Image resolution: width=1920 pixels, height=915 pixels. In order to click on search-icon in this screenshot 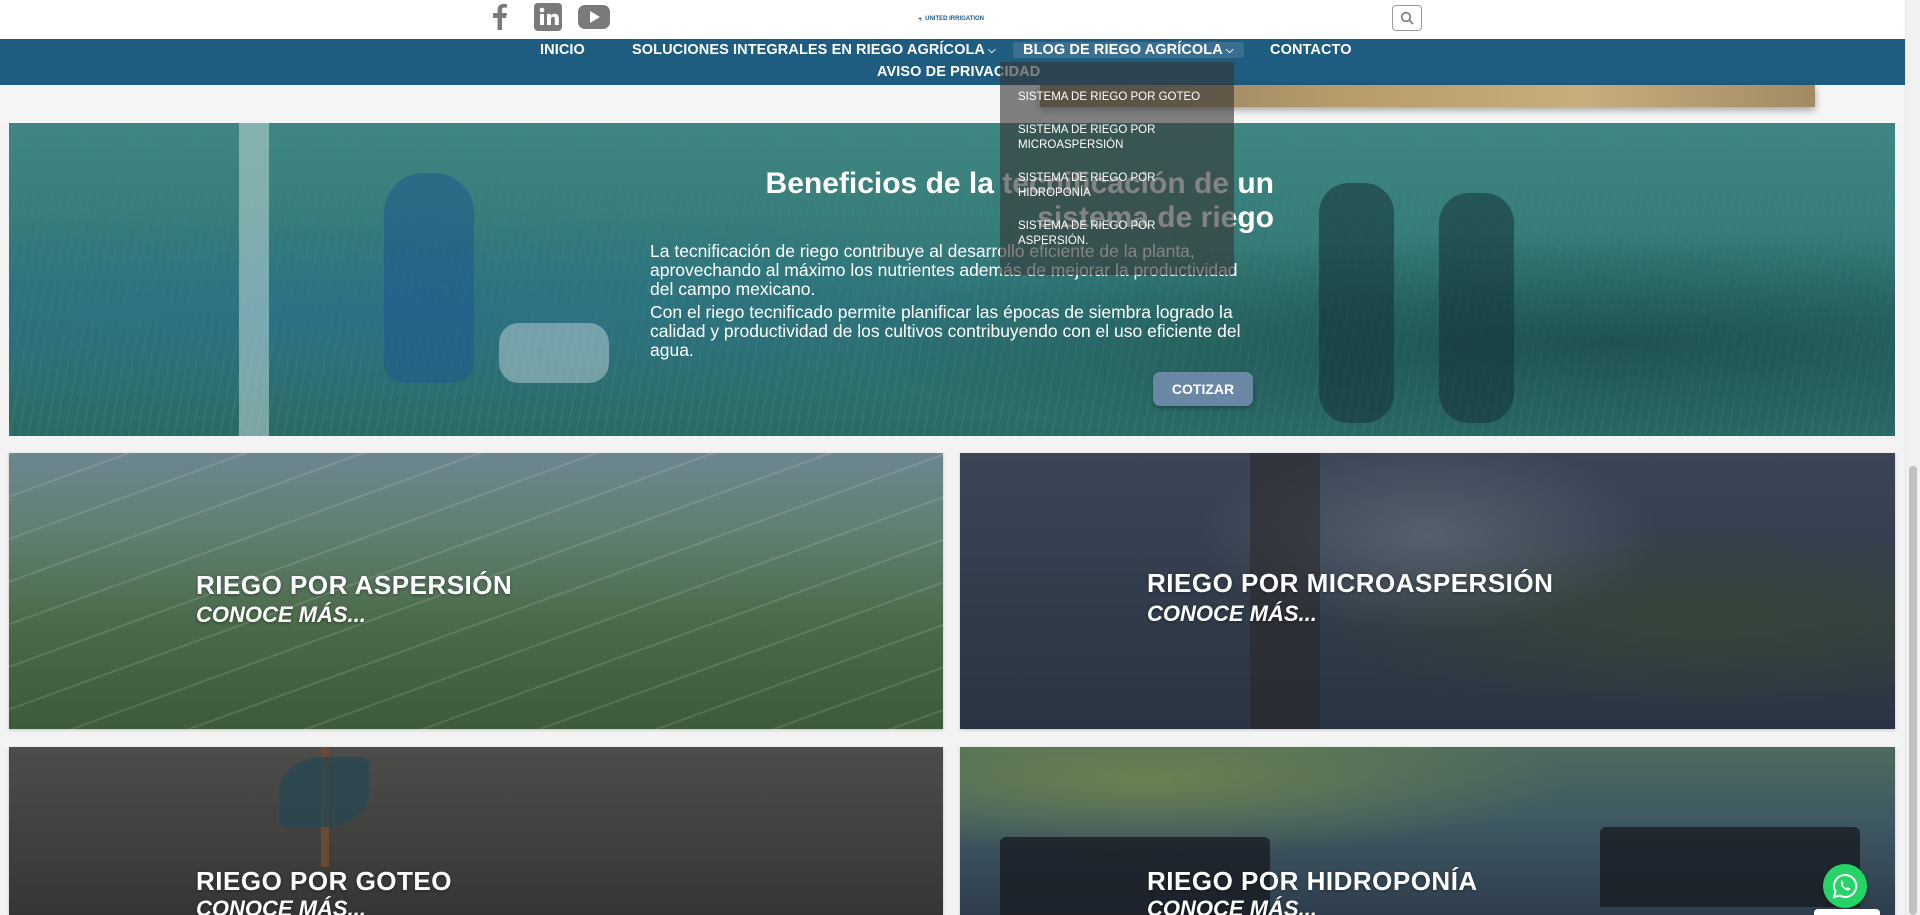, I will do `click(1407, 18)`.